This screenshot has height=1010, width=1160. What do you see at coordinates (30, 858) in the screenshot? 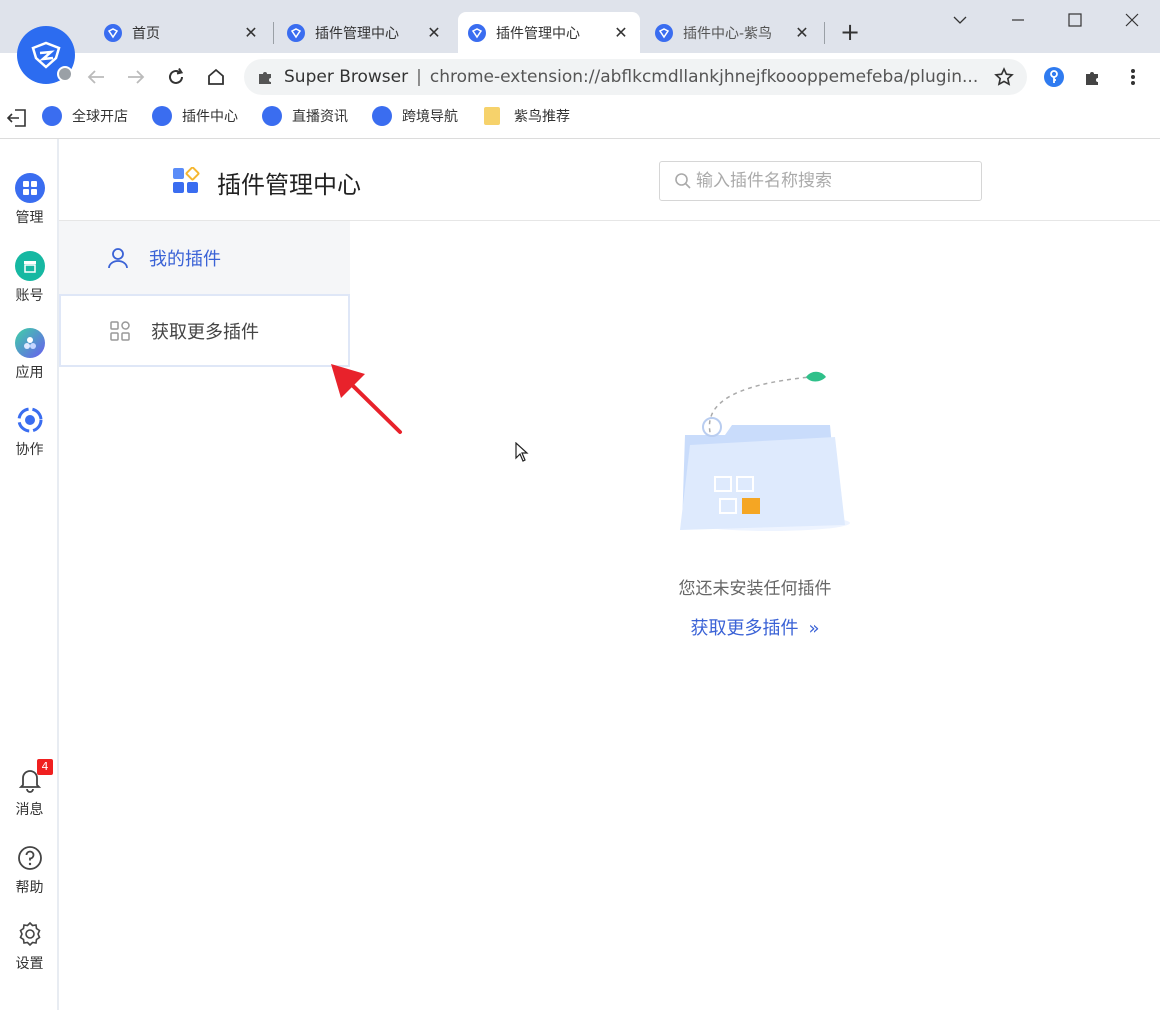
I see `help-icon` at bounding box center [30, 858].